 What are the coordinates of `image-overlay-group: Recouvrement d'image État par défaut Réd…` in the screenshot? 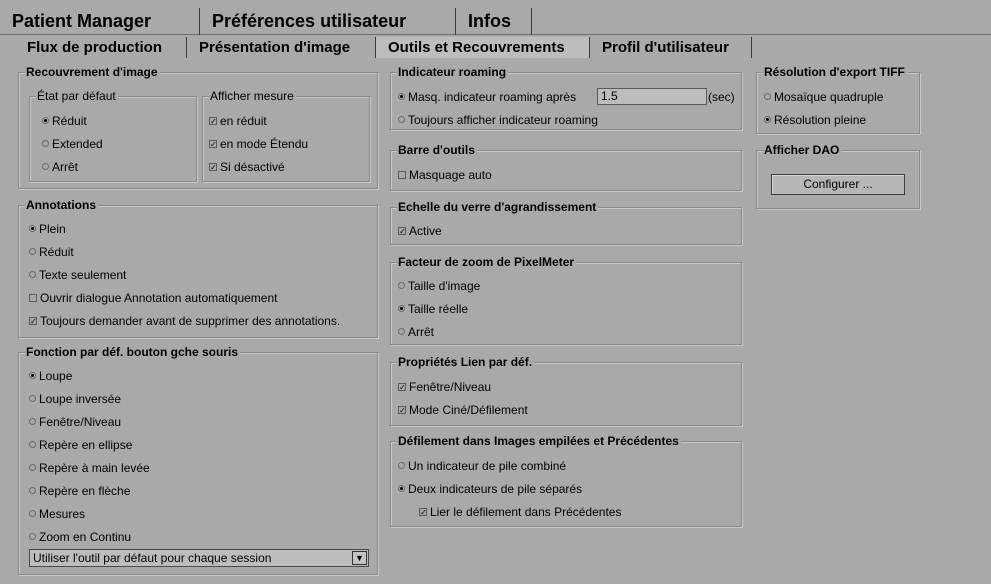 It's located at (198, 127).